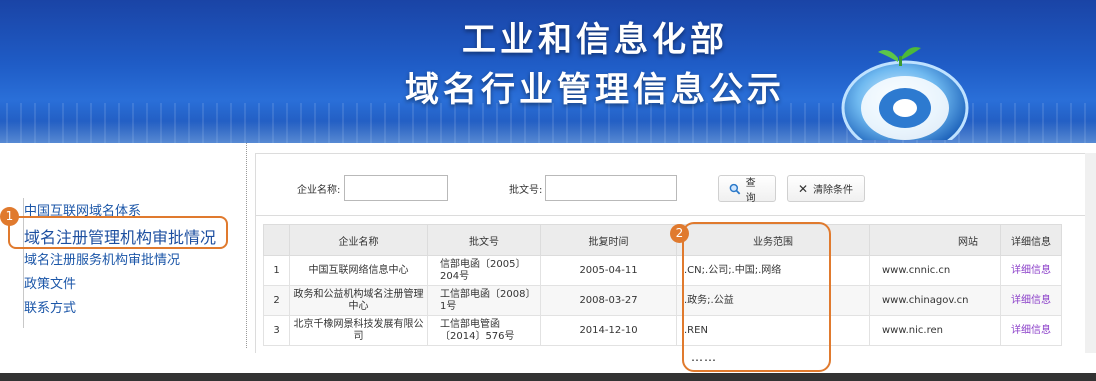 The width and height of the screenshot is (1096, 381). Describe the element at coordinates (358, 330) in the screenshot. I see `row-company-name: 北京千橡网景科技发展有限公司` at that location.